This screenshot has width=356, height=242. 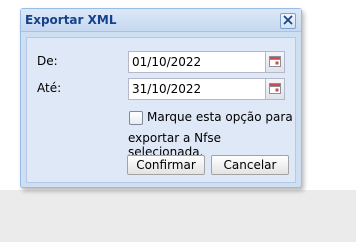 What do you see at coordinates (166, 165) in the screenshot?
I see `confirm-button: Confirmar` at bounding box center [166, 165].